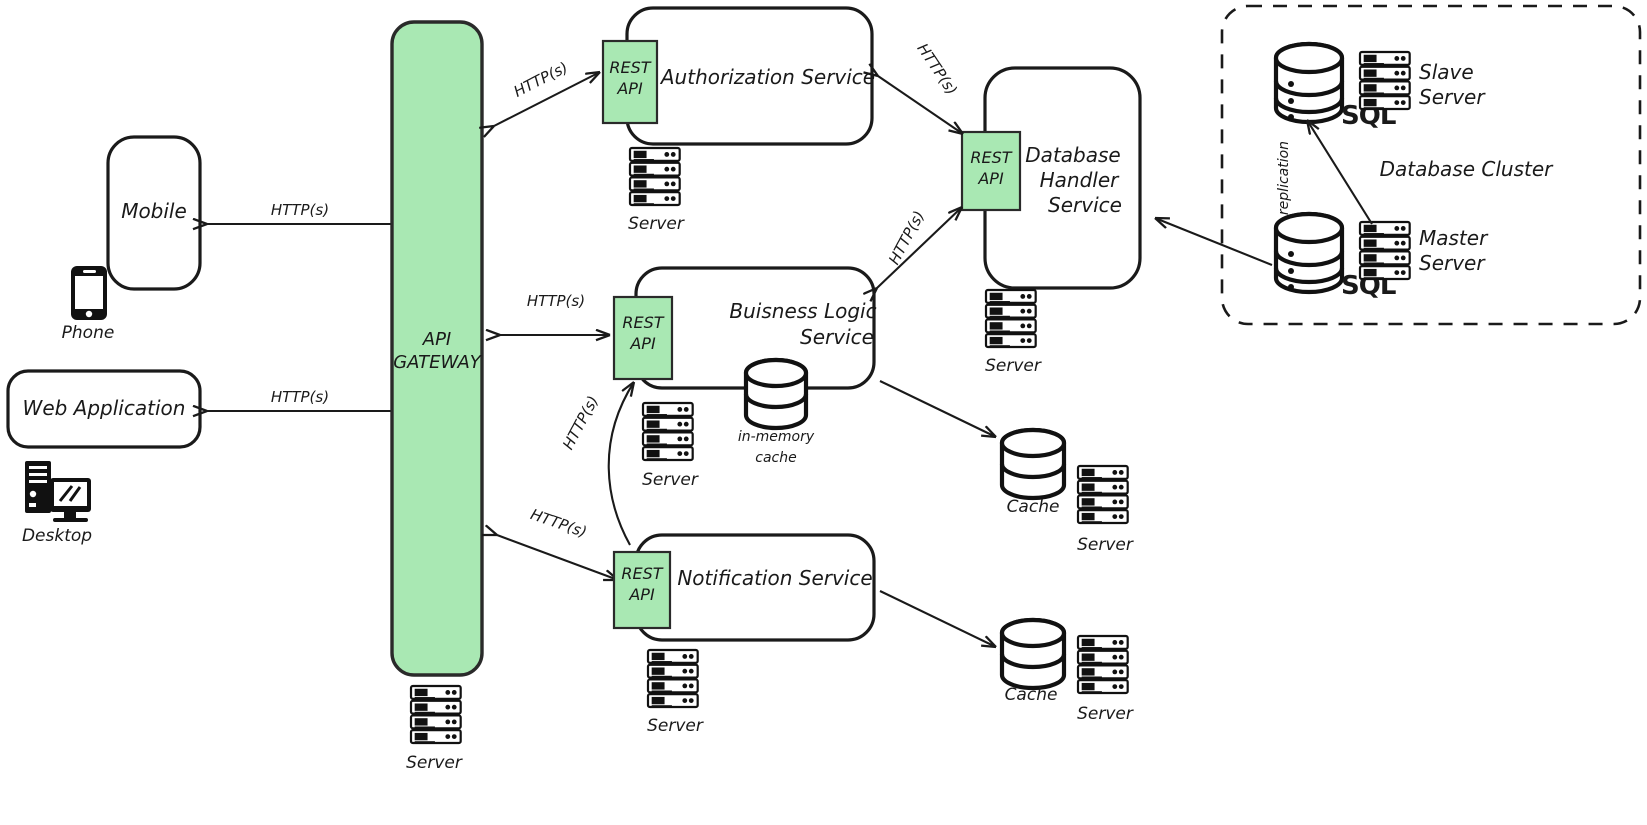 The height and width of the screenshot is (825, 1647). I want to click on edge-database-handler-cache-upper, so click(937, 408).